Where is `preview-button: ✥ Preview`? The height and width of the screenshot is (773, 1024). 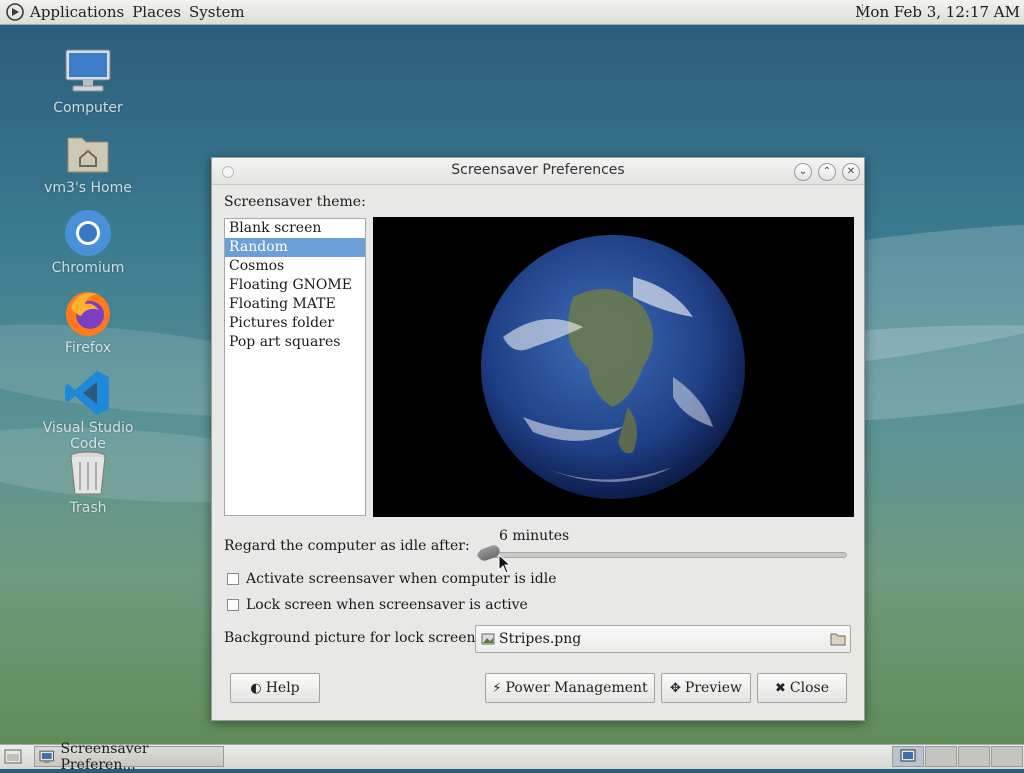 preview-button: ✥ Preview is located at coordinates (706, 688).